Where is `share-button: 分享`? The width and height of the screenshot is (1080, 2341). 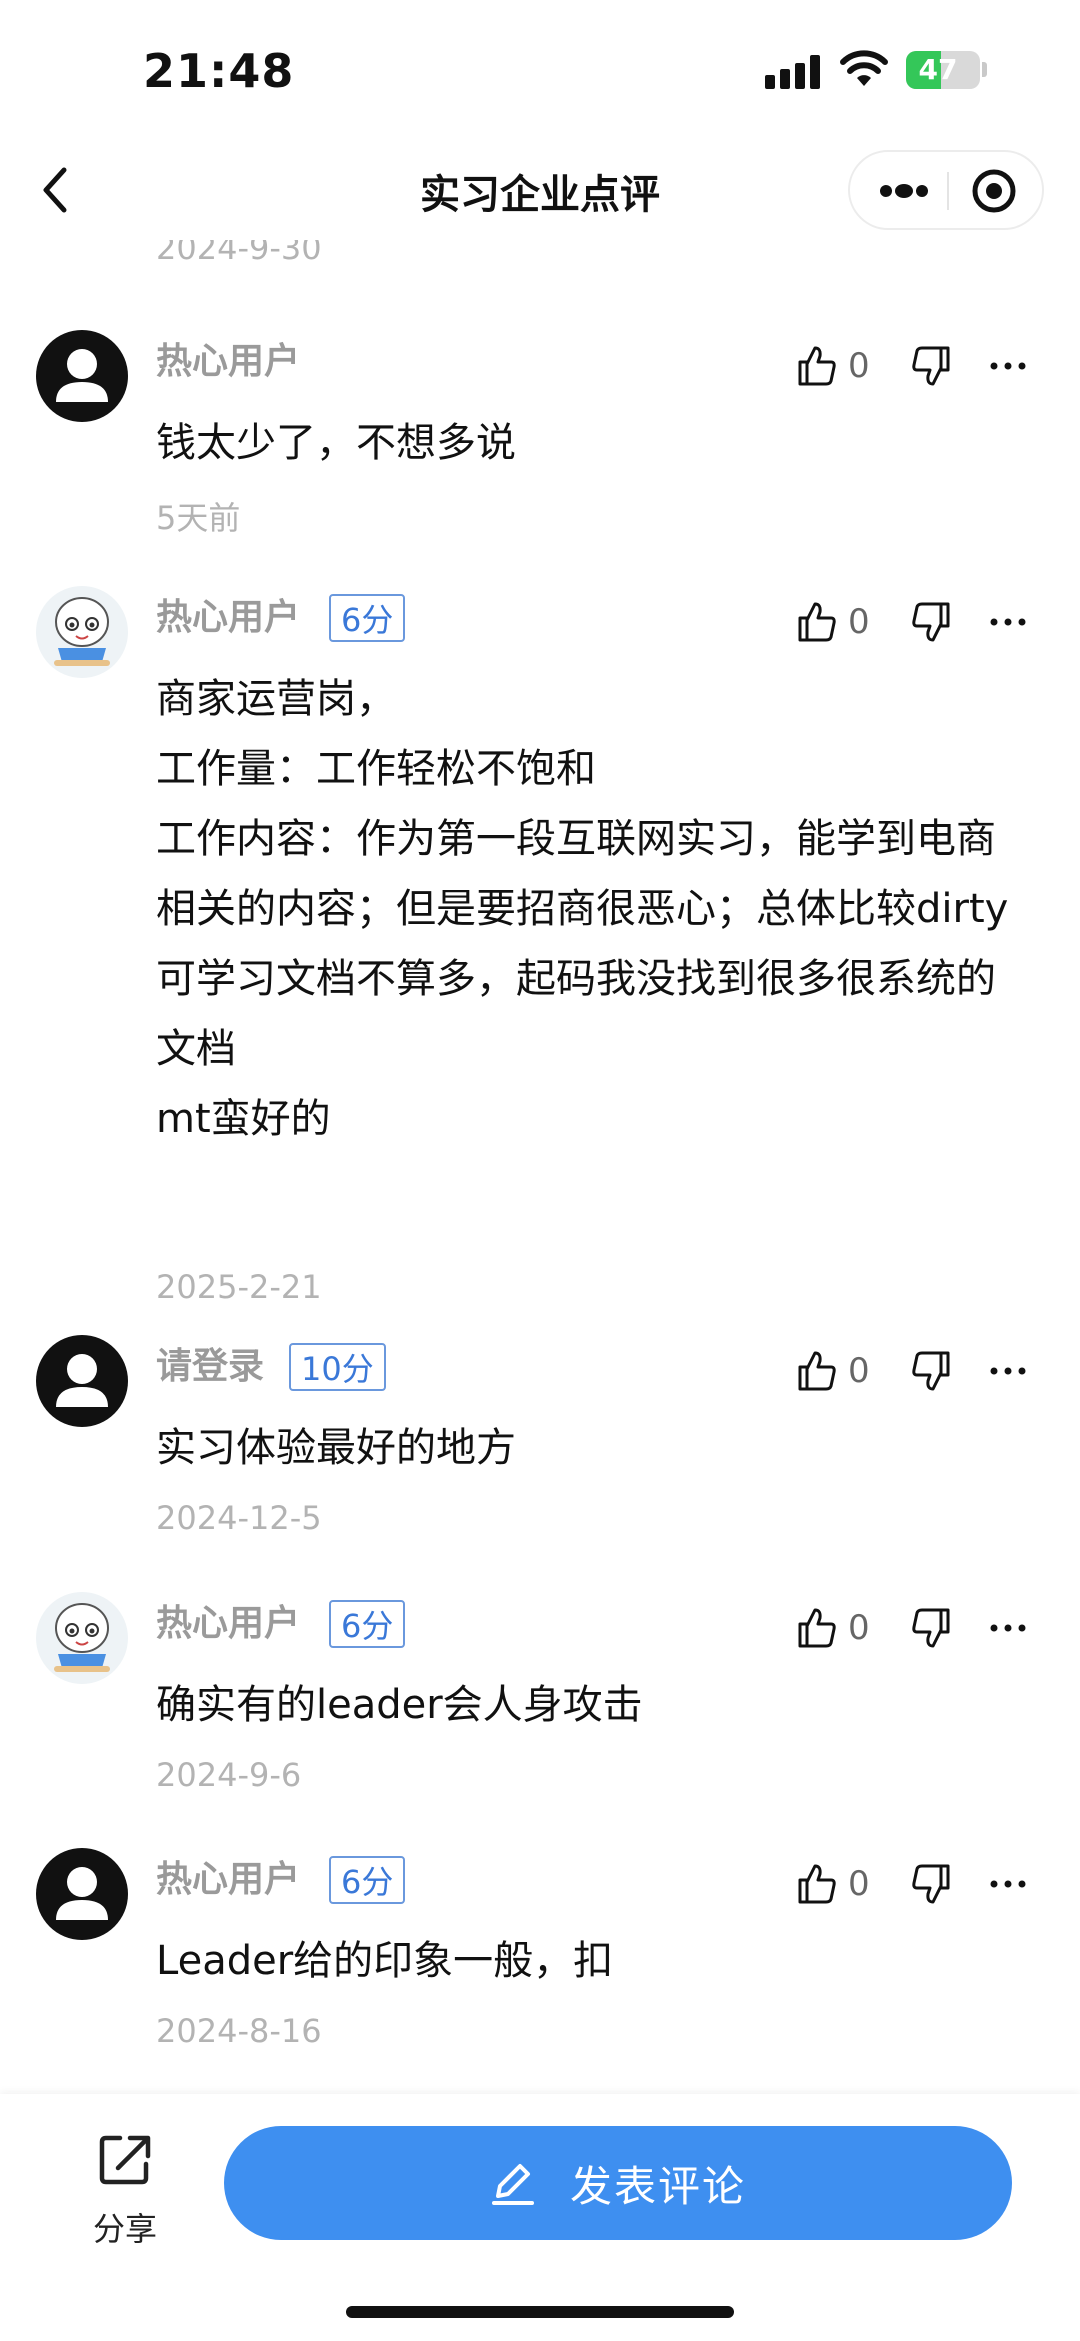
share-button: 分享 is located at coordinates (125, 2189).